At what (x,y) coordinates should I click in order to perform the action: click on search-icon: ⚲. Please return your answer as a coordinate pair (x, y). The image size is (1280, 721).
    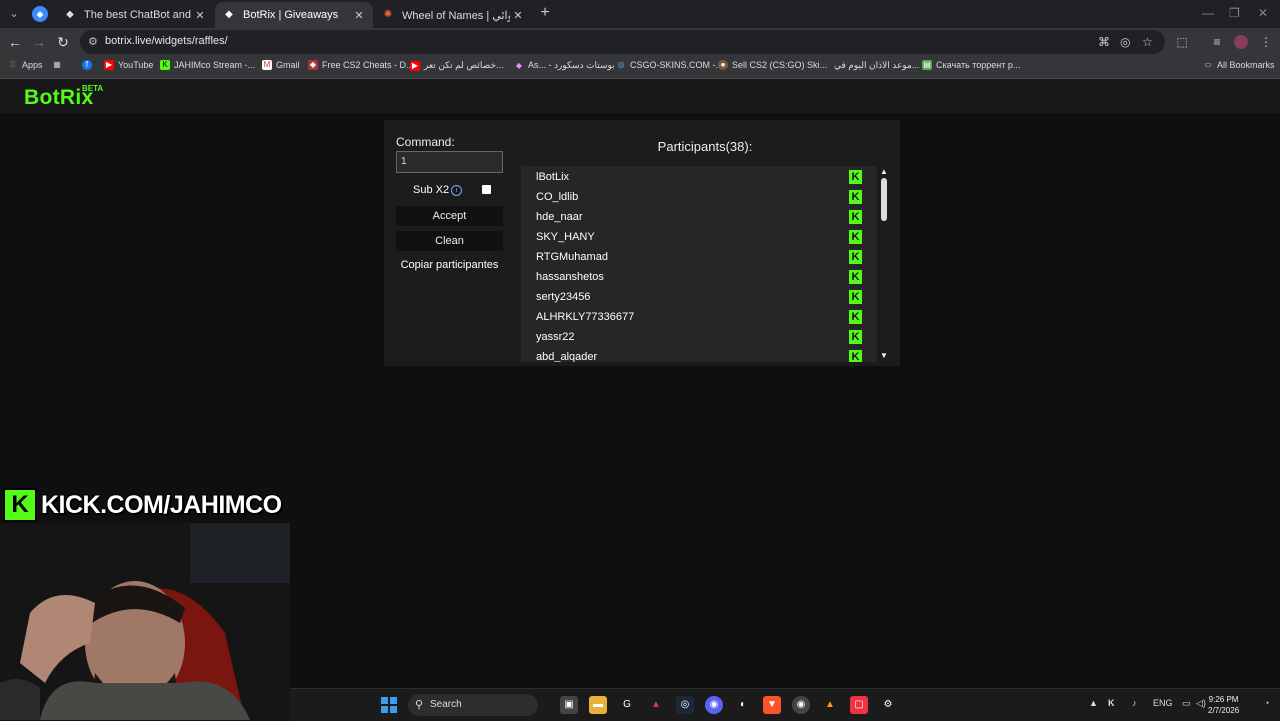
    Looking at the image, I should click on (419, 705).